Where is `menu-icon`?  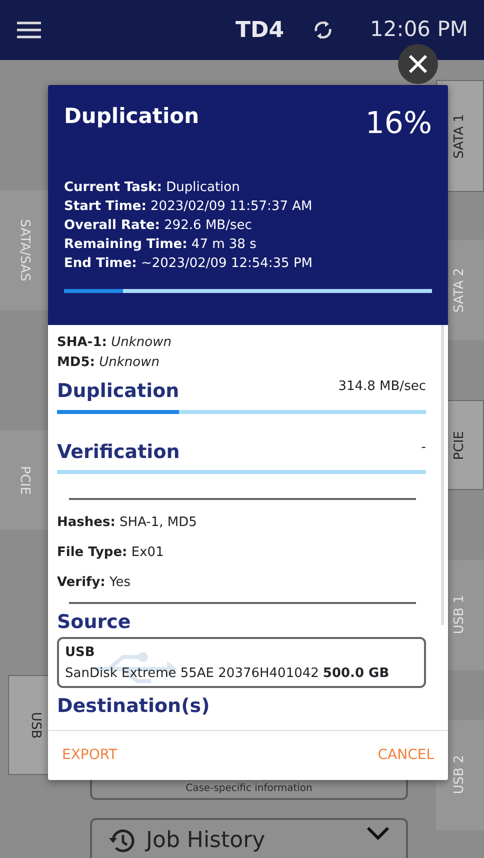
menu-icon is located at coordinates (29, 30).